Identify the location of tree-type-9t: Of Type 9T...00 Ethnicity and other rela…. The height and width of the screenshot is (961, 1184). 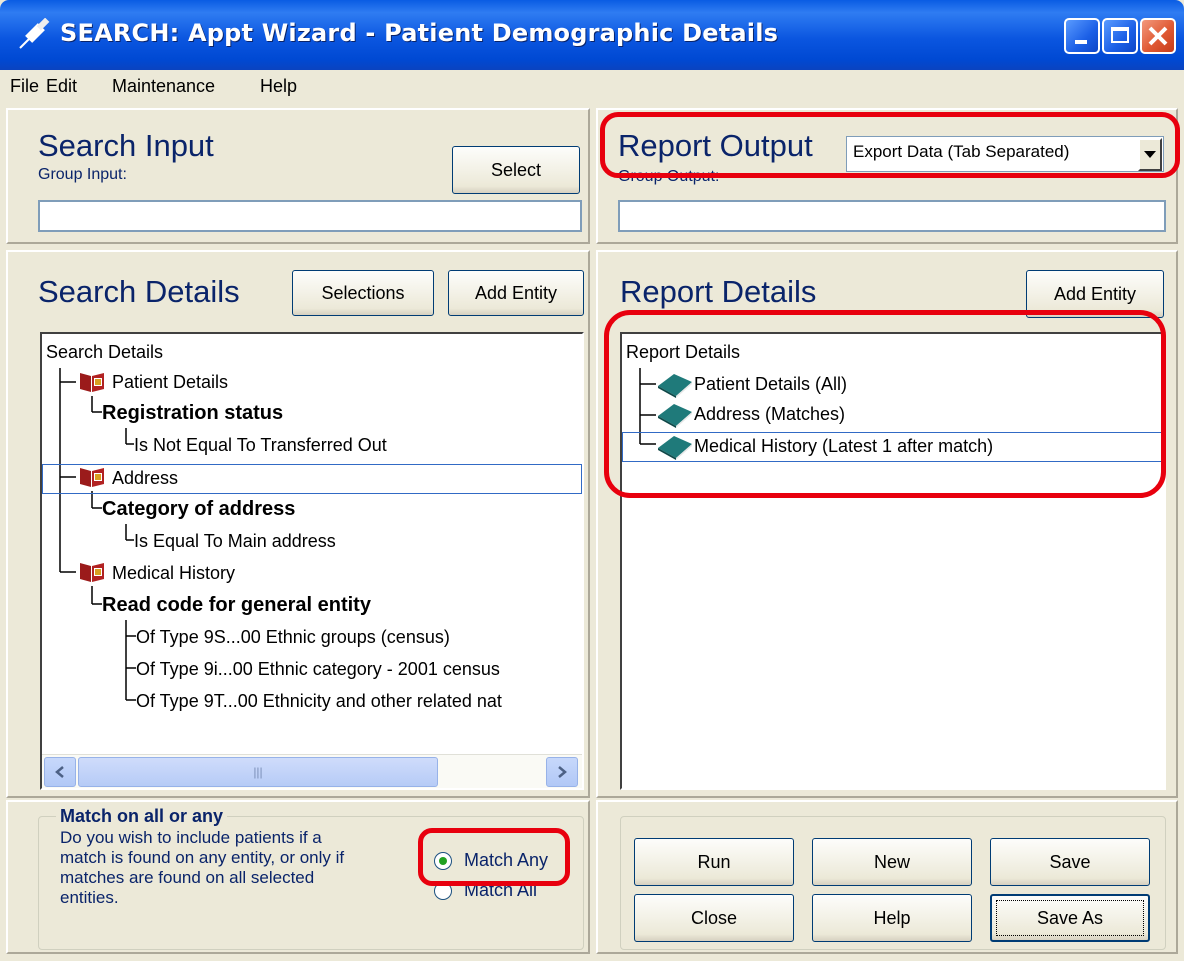
(319, 701).